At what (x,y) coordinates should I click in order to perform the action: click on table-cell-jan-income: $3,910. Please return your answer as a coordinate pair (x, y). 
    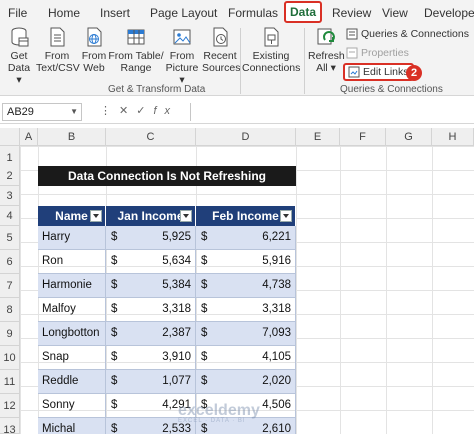
    Looking at the image, I should click on (151, 358).